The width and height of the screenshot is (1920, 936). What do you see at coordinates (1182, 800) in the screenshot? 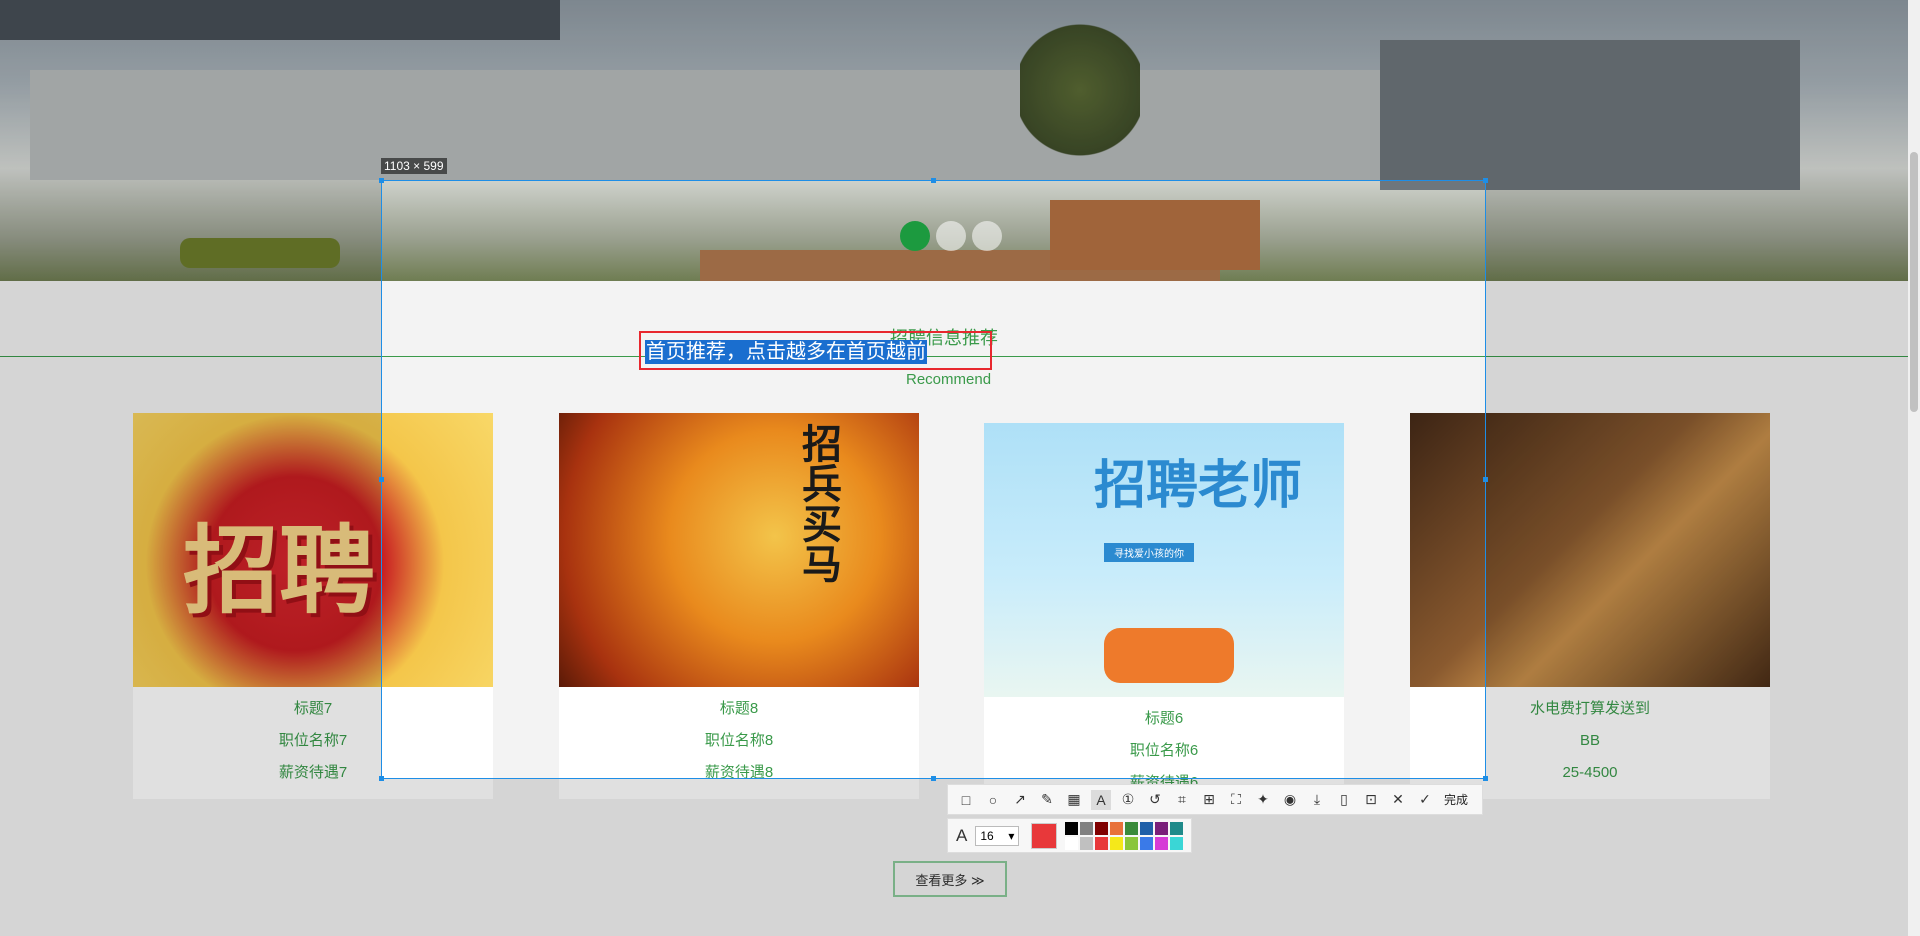
I see `ocr-icon: ⌗` at bounding box center [1182, 800].